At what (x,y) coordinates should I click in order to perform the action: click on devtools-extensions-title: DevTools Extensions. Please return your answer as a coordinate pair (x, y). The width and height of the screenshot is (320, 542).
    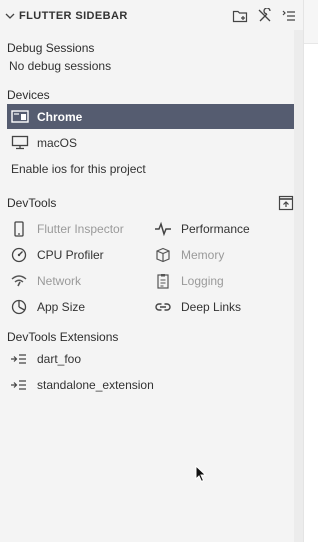
    Looking at the image, I should click on (63, 337).